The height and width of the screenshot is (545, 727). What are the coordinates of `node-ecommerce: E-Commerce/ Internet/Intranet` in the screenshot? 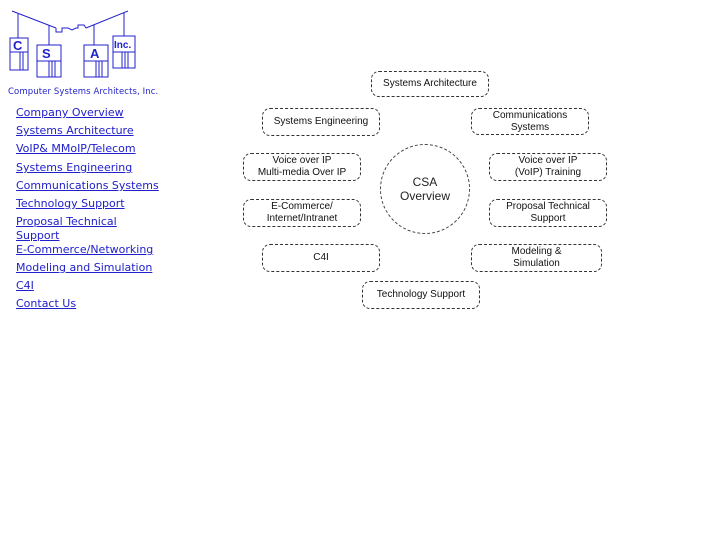 It's located at (302, 213).